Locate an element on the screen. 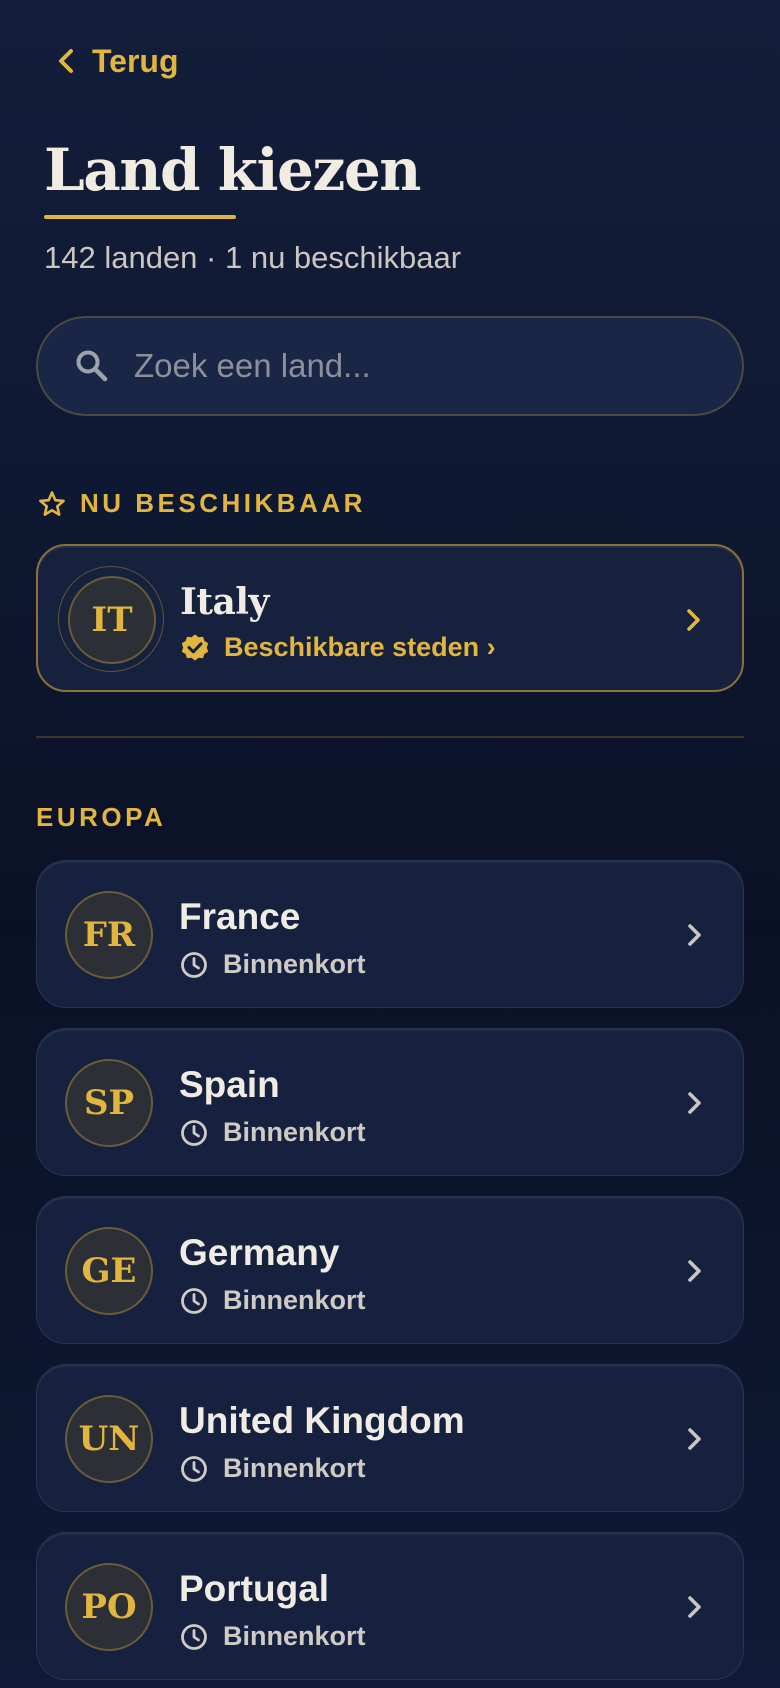 Image resolution: width=780 pixels, height=1688 pixels. chevron-left-icon is located at coordinates (66, 61).